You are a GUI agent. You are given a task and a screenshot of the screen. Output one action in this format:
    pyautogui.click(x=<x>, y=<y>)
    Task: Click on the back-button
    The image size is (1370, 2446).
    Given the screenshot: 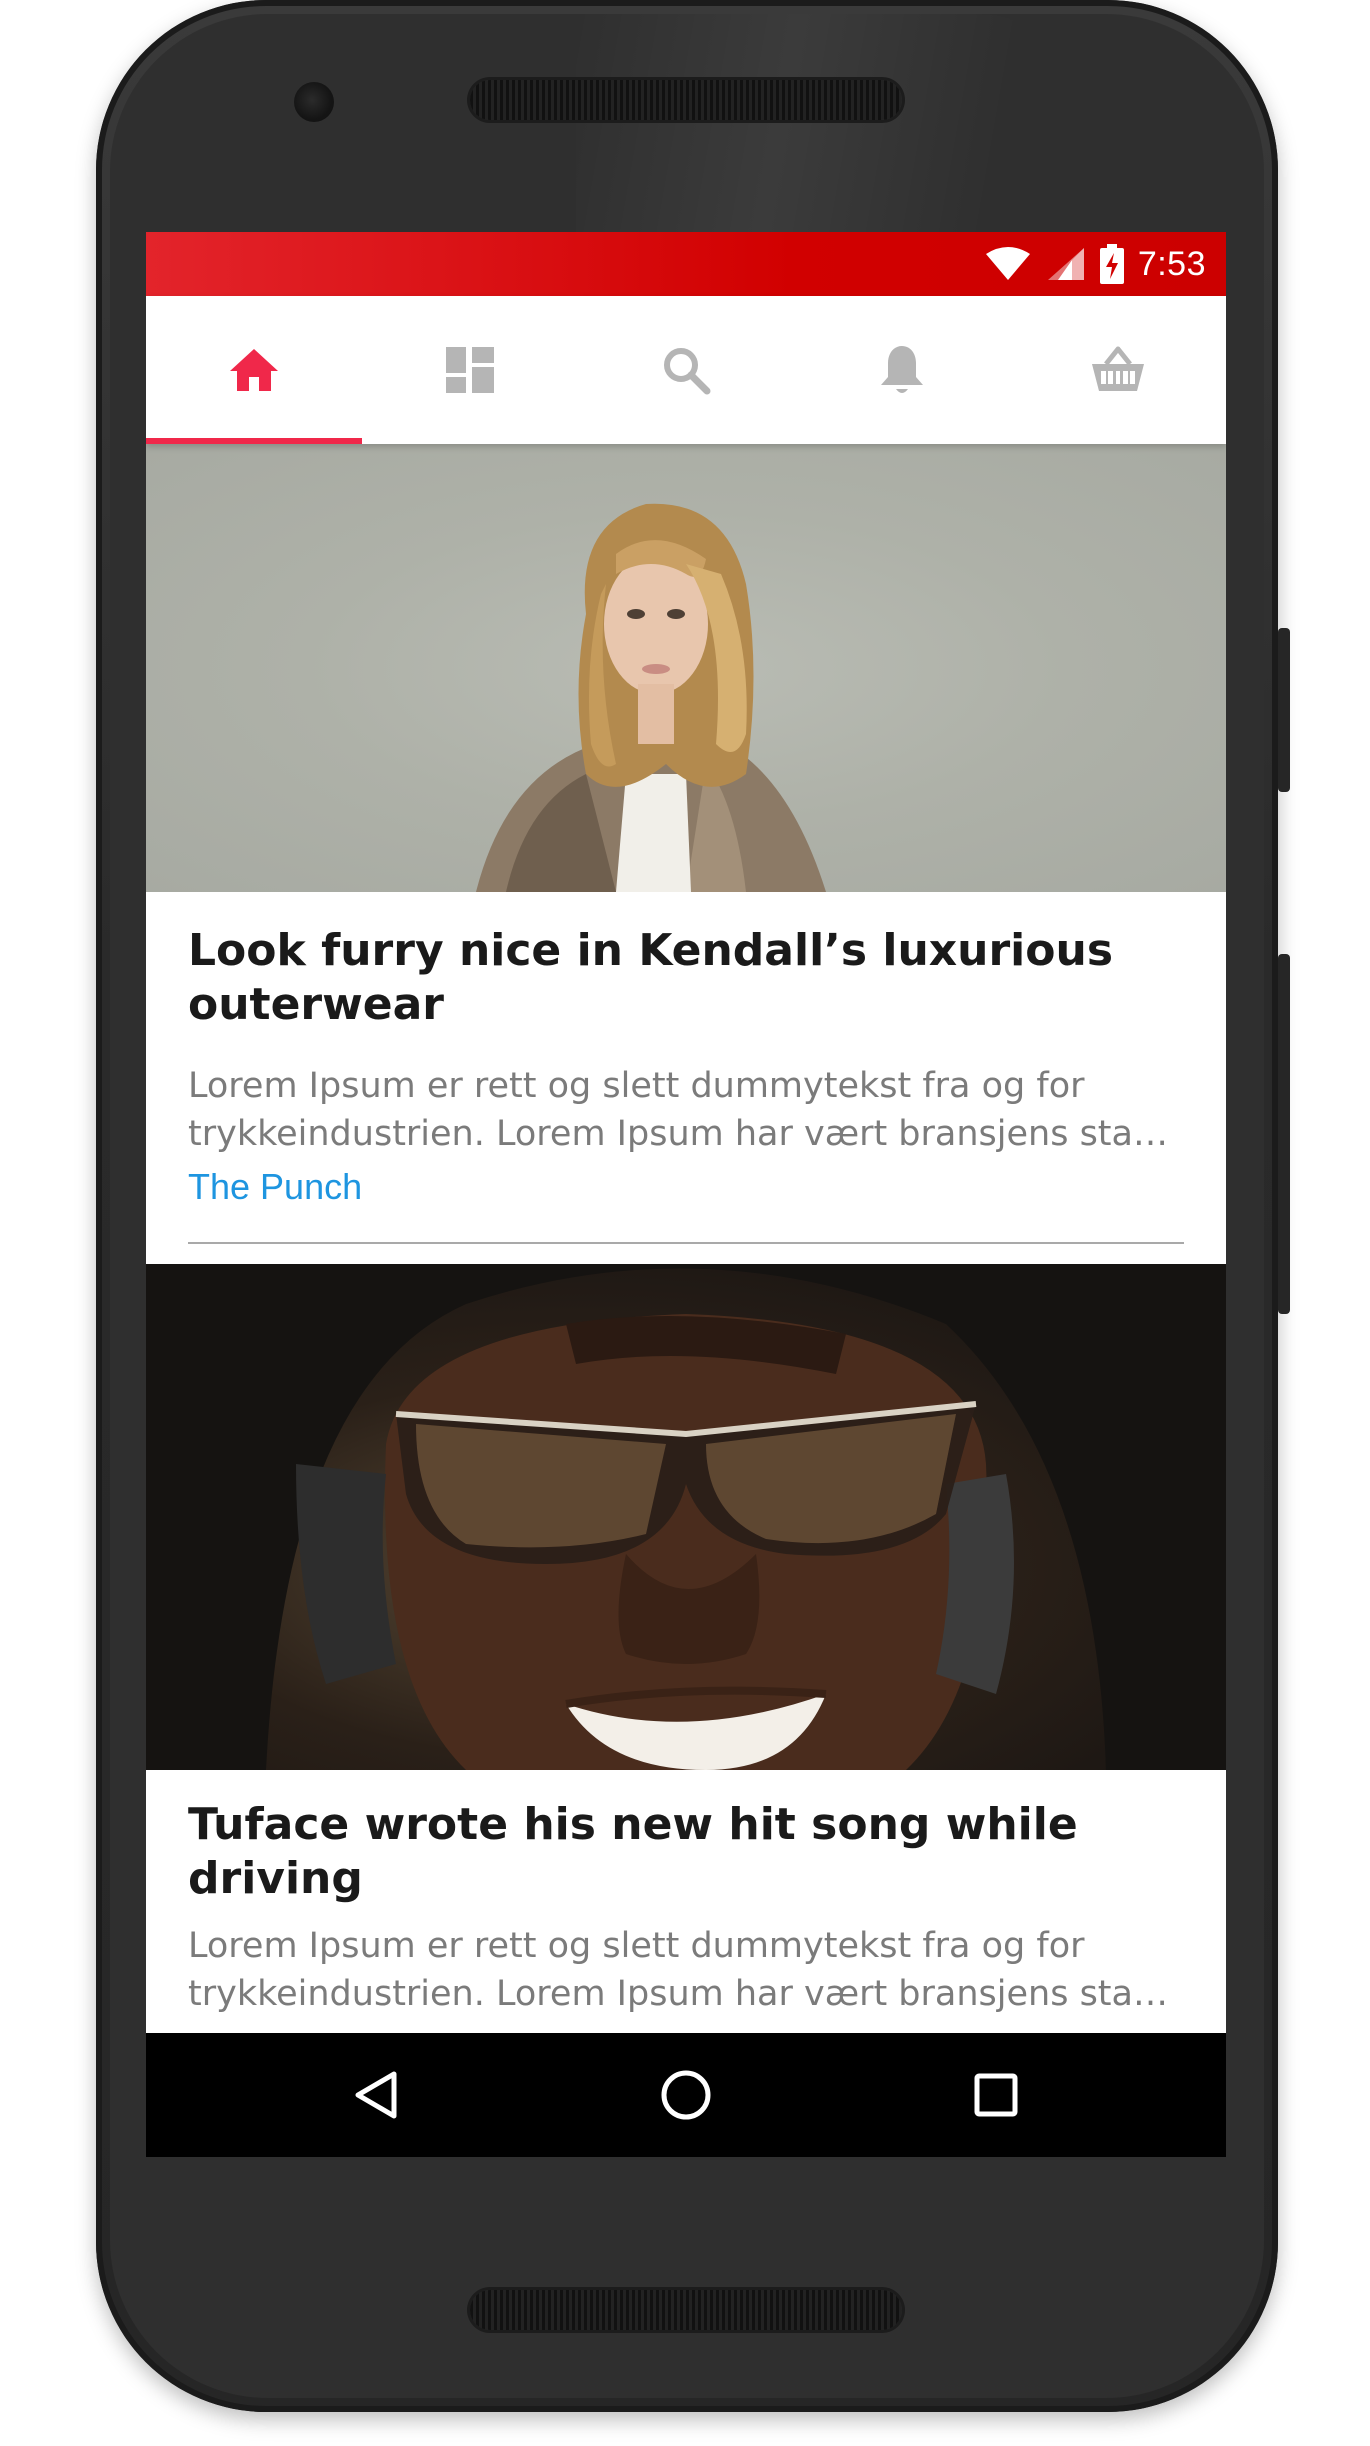 What is the action you would take?
    pyautogui.click(x=376, y=2095)
    